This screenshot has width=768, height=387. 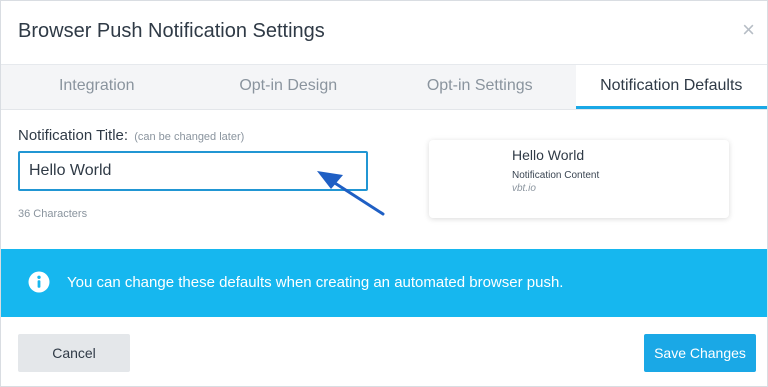 I want to click on dialog-title: Browser Push Notification Settings, so click(x=171, y=31).